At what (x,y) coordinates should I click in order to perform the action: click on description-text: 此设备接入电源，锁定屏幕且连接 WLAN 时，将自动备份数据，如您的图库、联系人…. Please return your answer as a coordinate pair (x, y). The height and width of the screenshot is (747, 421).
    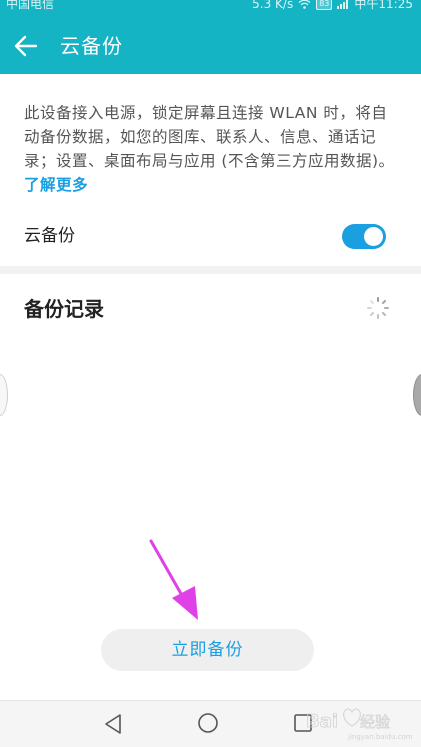
    Looking at the image, I should click on (209, 137).